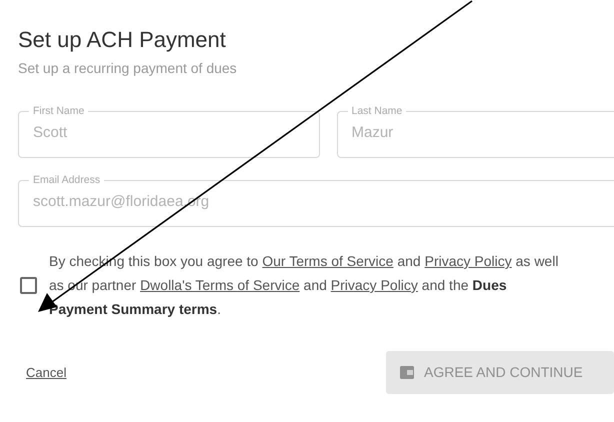 This screenshot has height=422, width=614. Describe the element at coordinates (59, 111) in the screenshot. I see `field-label: First Name` at that location.